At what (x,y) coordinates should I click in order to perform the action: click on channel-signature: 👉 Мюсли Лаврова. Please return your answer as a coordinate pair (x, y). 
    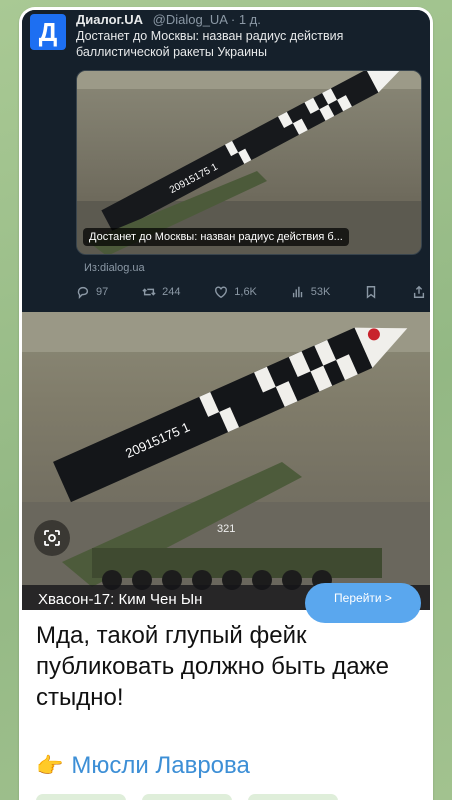
    Looking at the image, I should click on (143, 766).